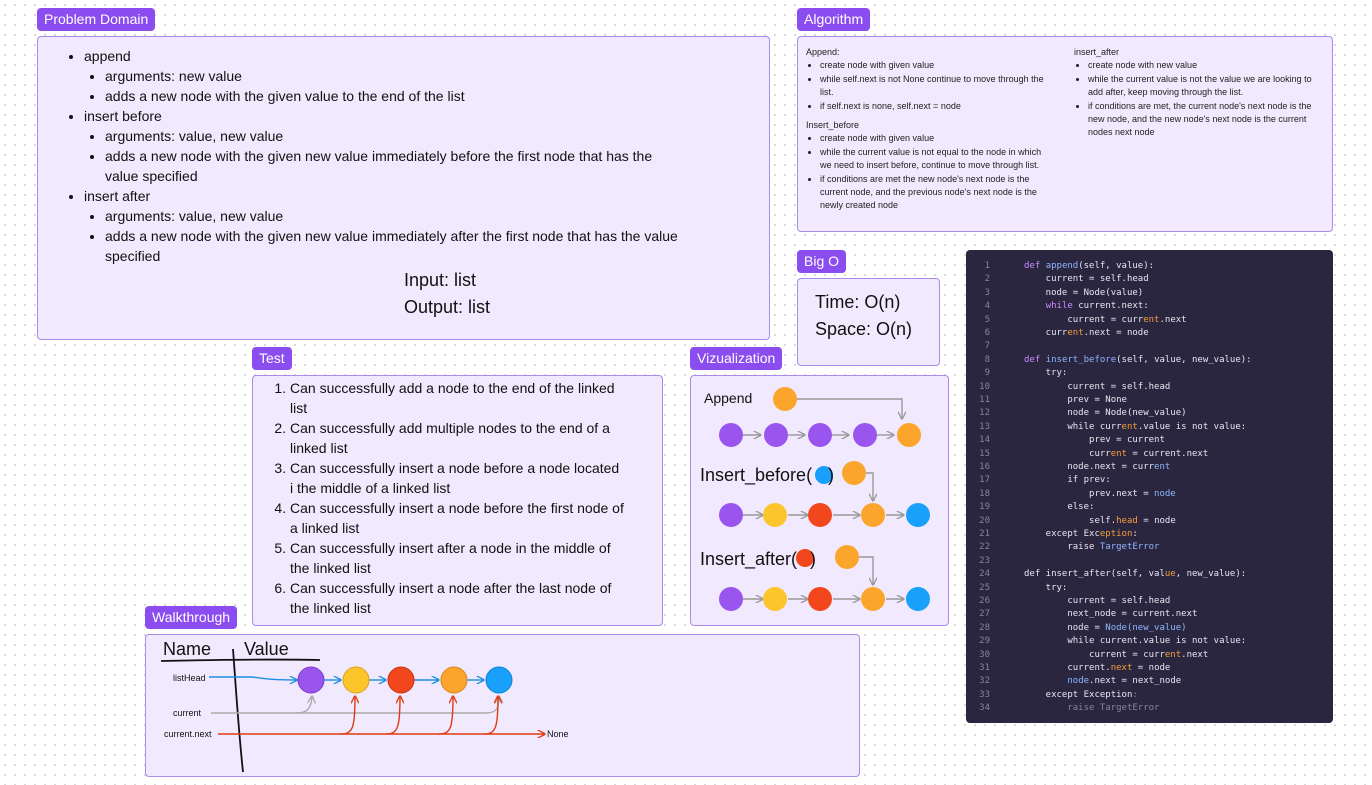  I want to click on row-label-listhead: listHead, so click(189, 678).